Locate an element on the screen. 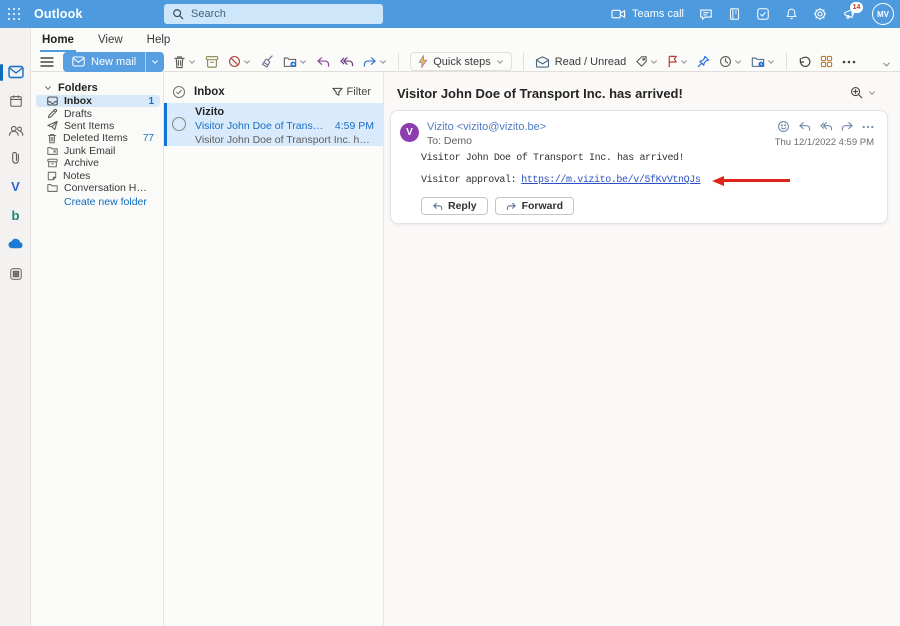 This screenshot has width=900, height=626. app-launcher-icon is located at coordinates (14, 14).